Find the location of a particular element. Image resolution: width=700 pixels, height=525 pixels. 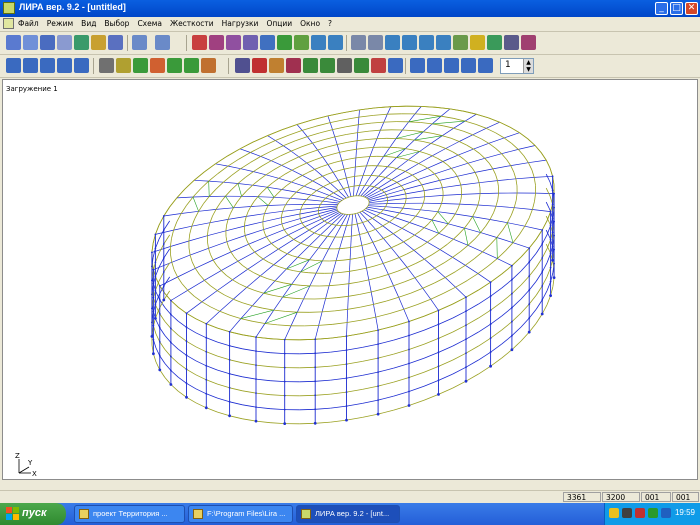

close-button: ✕ is located at coordinates (691, 8).